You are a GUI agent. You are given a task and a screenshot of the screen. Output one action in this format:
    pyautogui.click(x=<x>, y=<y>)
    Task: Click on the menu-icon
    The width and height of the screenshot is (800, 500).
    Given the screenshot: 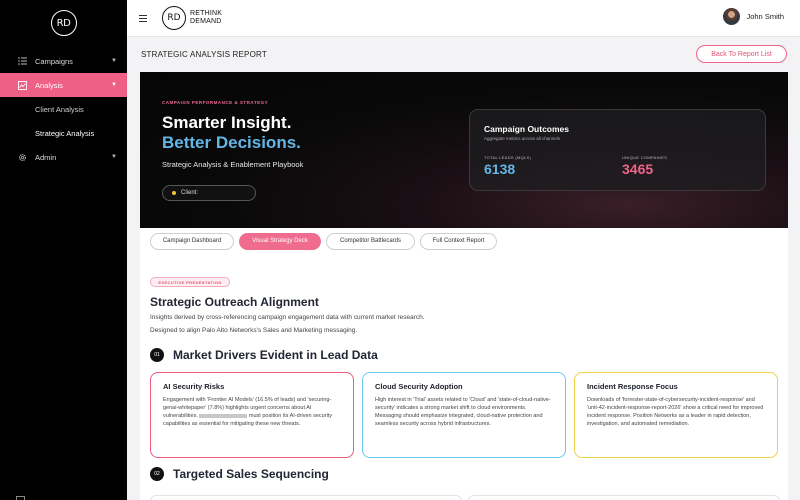 What is the action you would take?
    pyautogui.click(x=143, y=18)
    